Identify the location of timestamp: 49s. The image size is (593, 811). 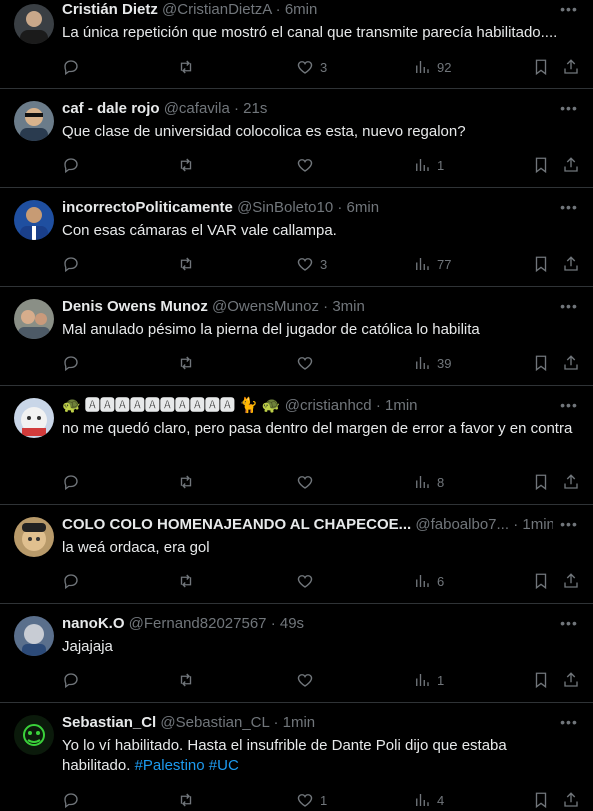
(292, 623).